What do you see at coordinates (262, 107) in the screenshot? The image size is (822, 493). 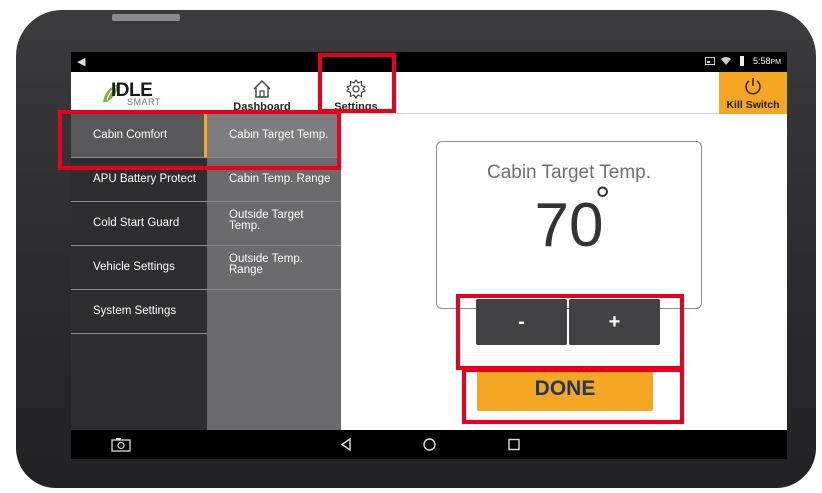 I see `nav-dashboard-label: Dashboard` at bounding box center [262, 107].